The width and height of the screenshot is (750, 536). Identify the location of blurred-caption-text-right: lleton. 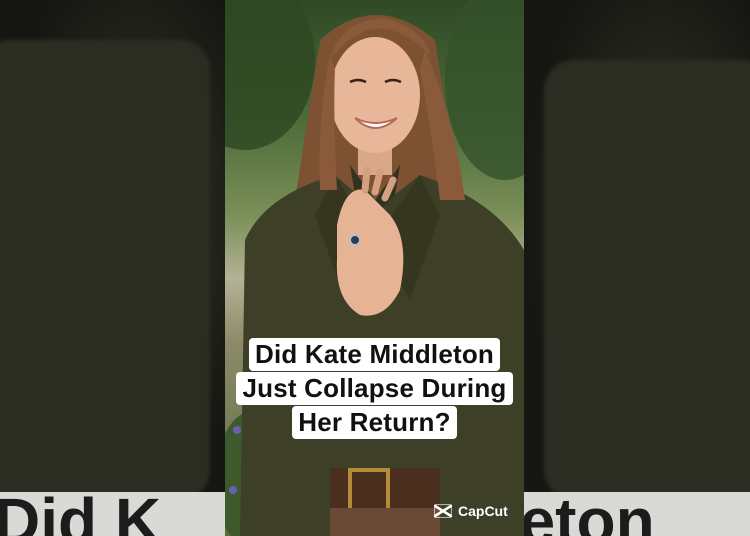
(589, 510).